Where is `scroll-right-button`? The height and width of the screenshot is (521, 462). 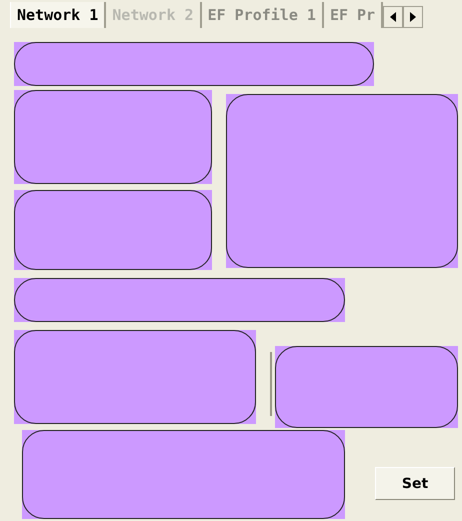 scroll-right-button is located at coordinates (413, 17).